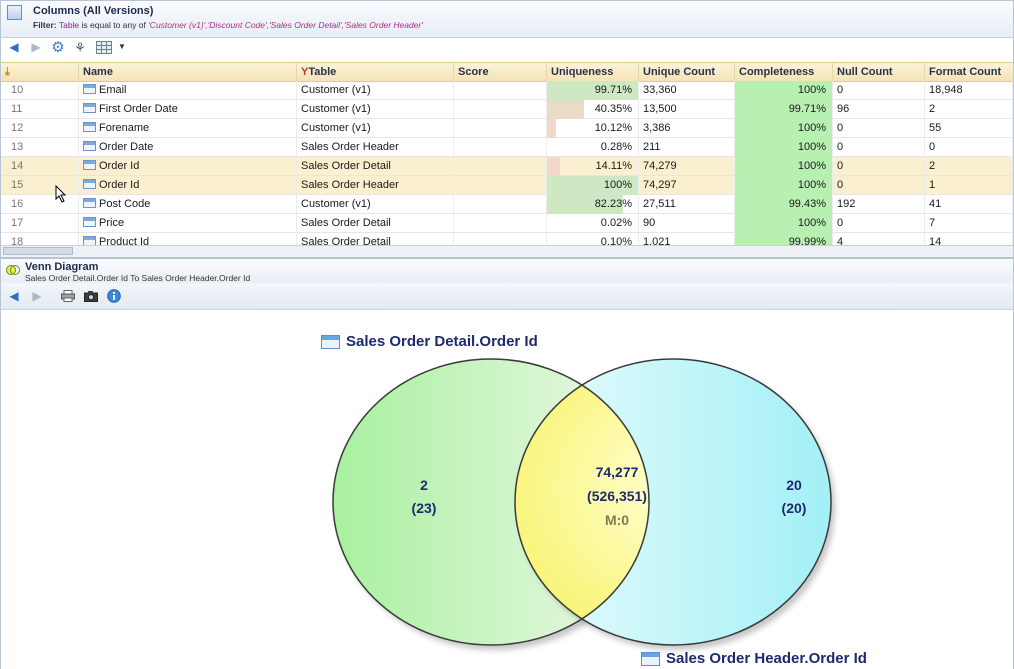 Image resolution: width=1014 pixels, height=669 pixels. Describe the element at coordinates (40, 128) in the screenshot. I see `row-number: 12` at that location.